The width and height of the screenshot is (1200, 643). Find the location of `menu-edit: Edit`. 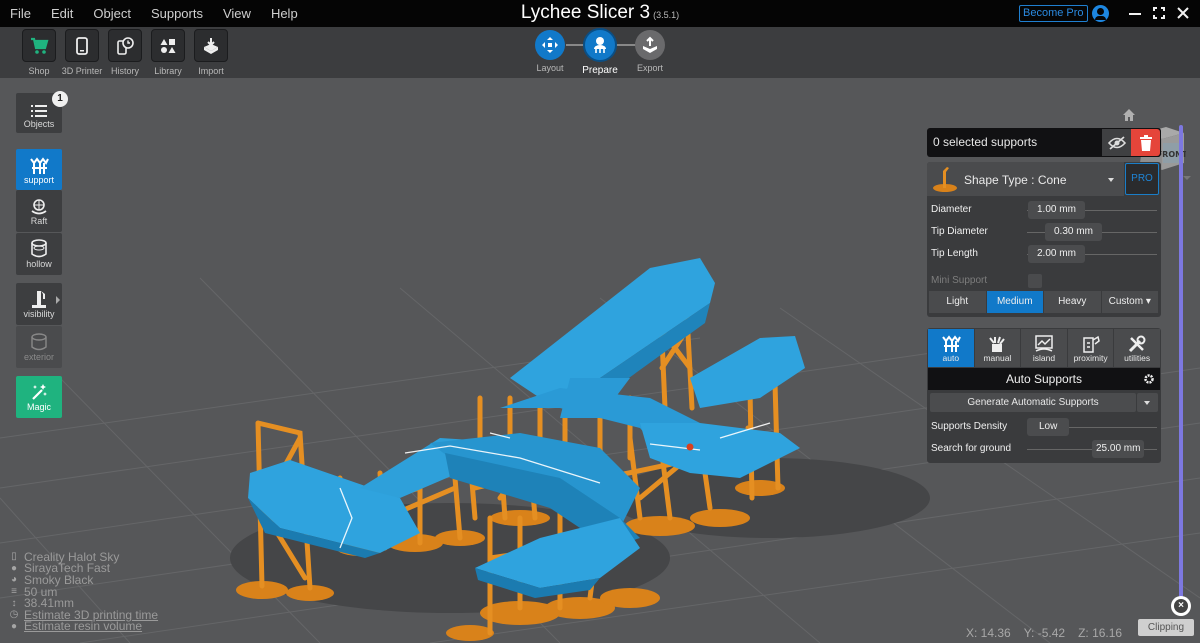

menu-edit: Edit is located at coordinates (62, 13).